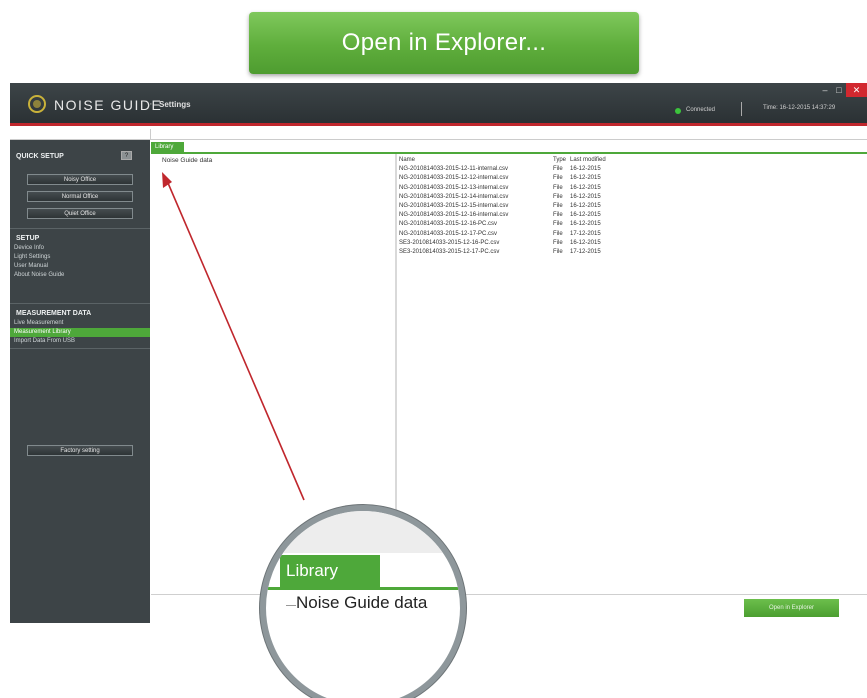  What do you see at coordinates (453, 169) in the screenshot?
I see `file-name: NG-2010814033-2015-12-11-internal.csv` at bounding box center [453, 169].